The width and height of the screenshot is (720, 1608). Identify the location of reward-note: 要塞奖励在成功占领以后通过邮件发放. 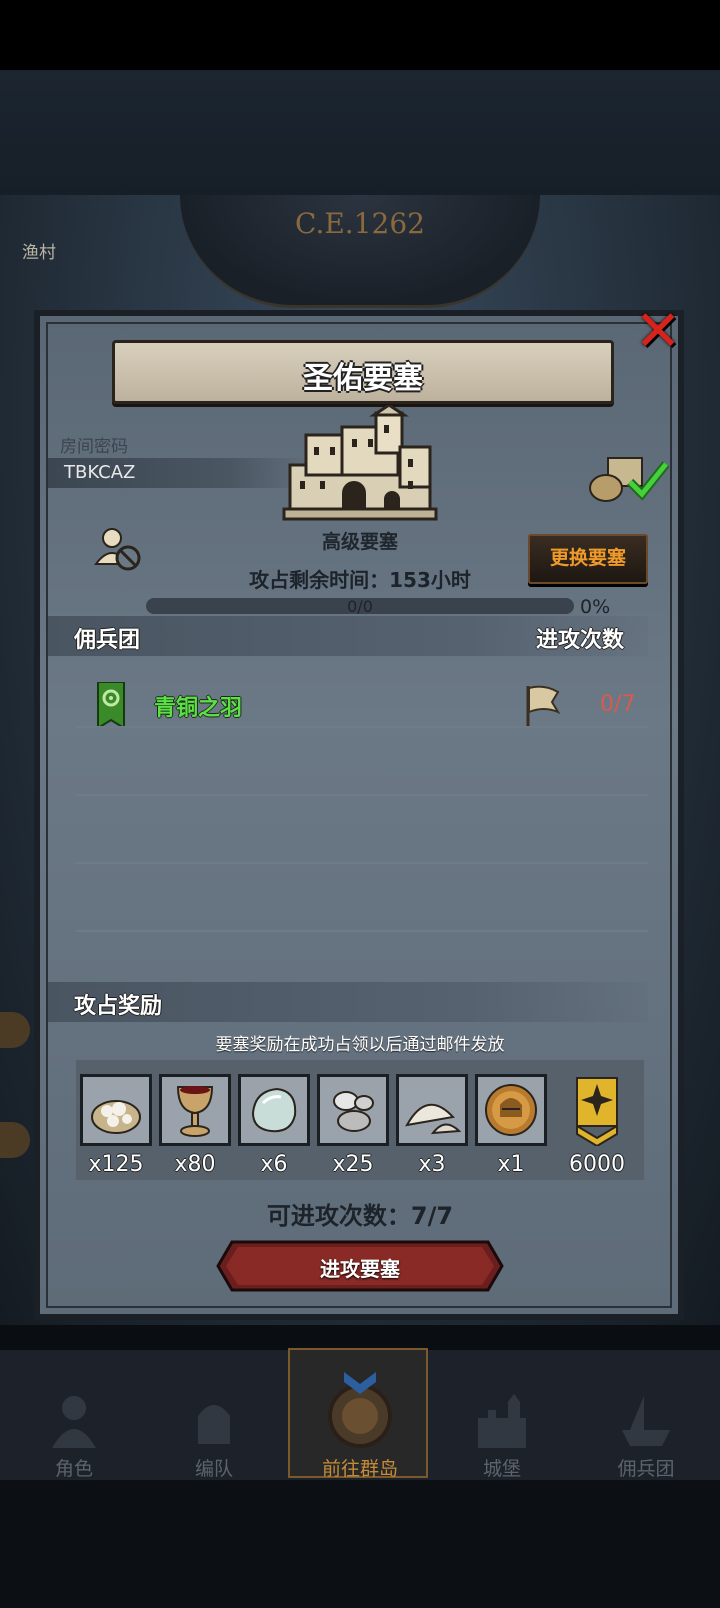
(360, 1045).